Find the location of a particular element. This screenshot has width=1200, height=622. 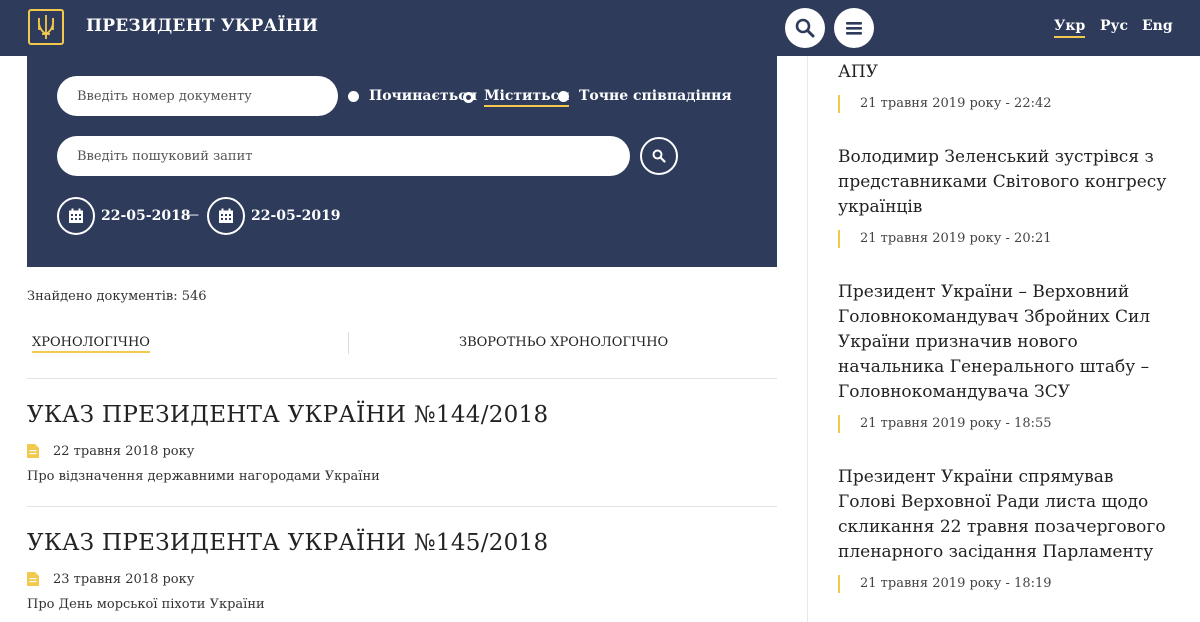

menu-icon is located at coordinates (854, 28).